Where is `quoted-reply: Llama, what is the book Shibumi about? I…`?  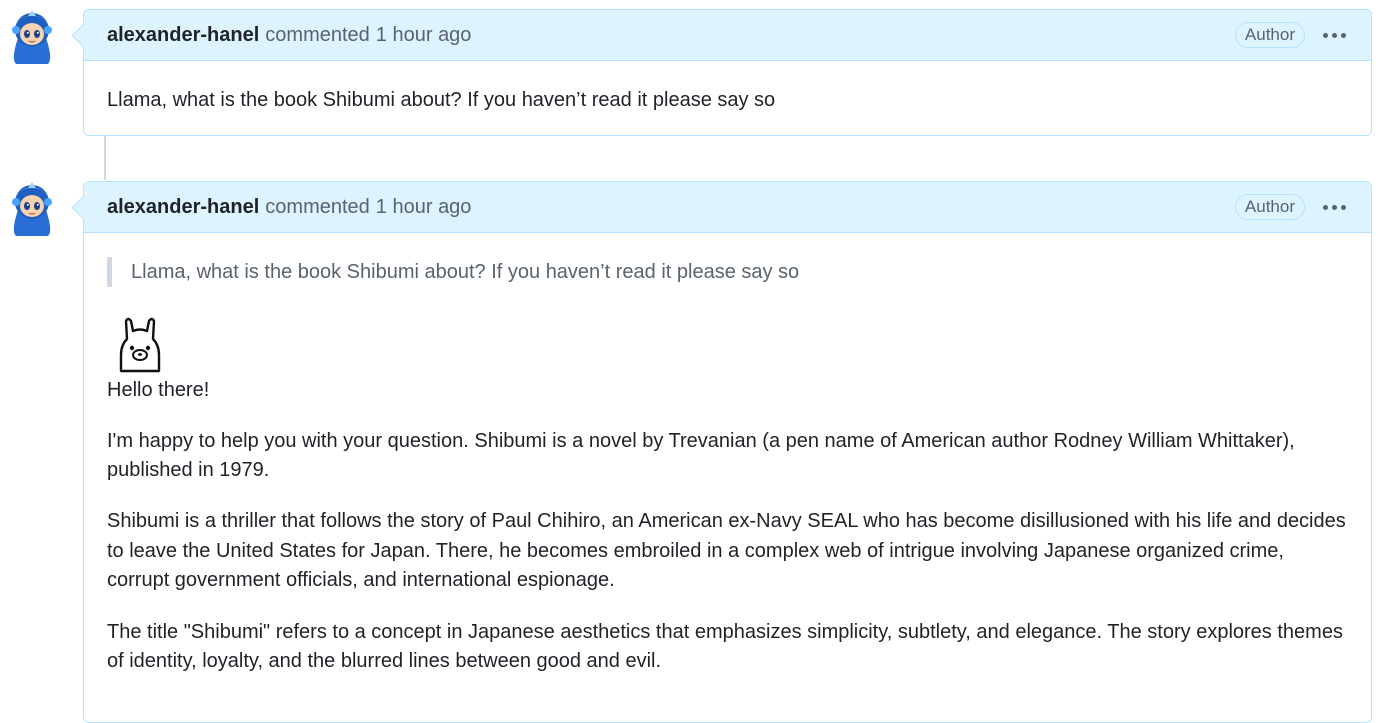
quoted-reply: Llama, what is the book Shibumi about? I… is located at coordinates (727, 272).